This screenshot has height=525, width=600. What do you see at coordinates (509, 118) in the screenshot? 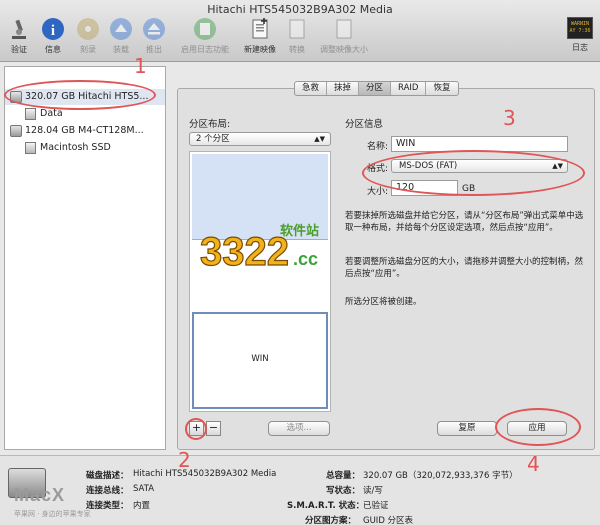
I see `annotation-number-3: 3` at bounding box center [509, 118].